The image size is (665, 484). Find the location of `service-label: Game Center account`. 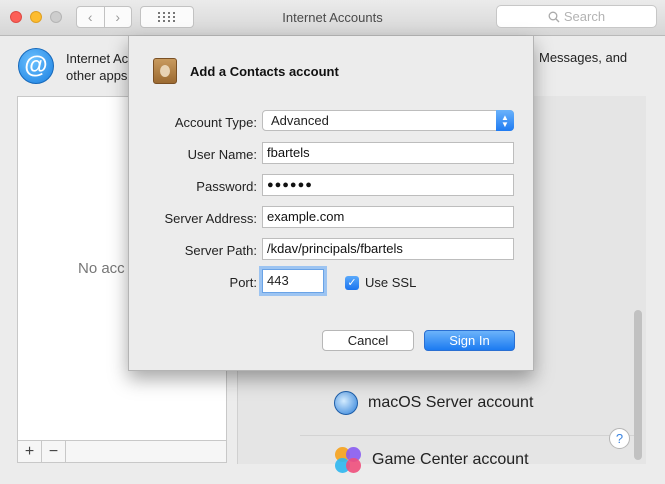

service-label: Game Center account is located at coordinates (450, 459).